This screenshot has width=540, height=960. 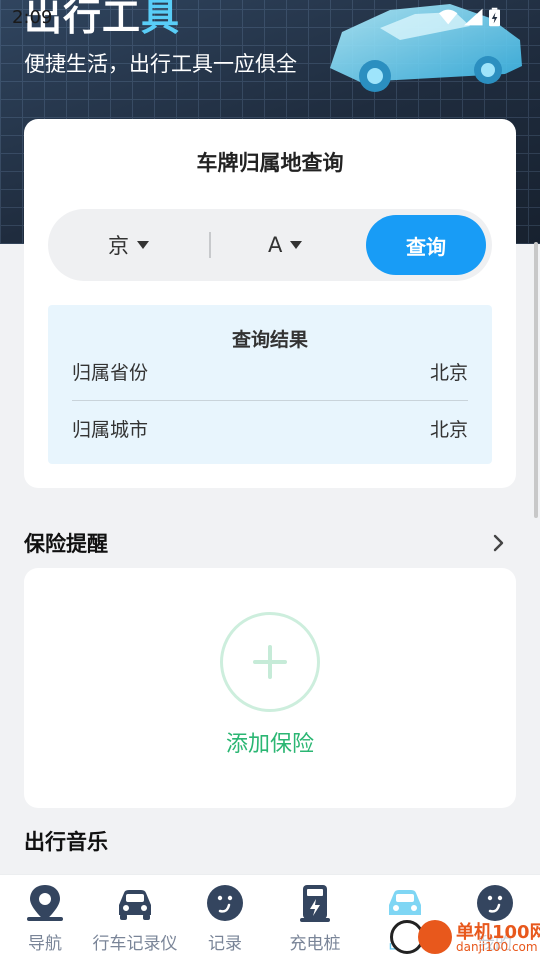 What do you see at coordinates (270, 428) in the screenshot?
I see `result-row-city: 归属城市 北京` at bounding box center [270, 428].